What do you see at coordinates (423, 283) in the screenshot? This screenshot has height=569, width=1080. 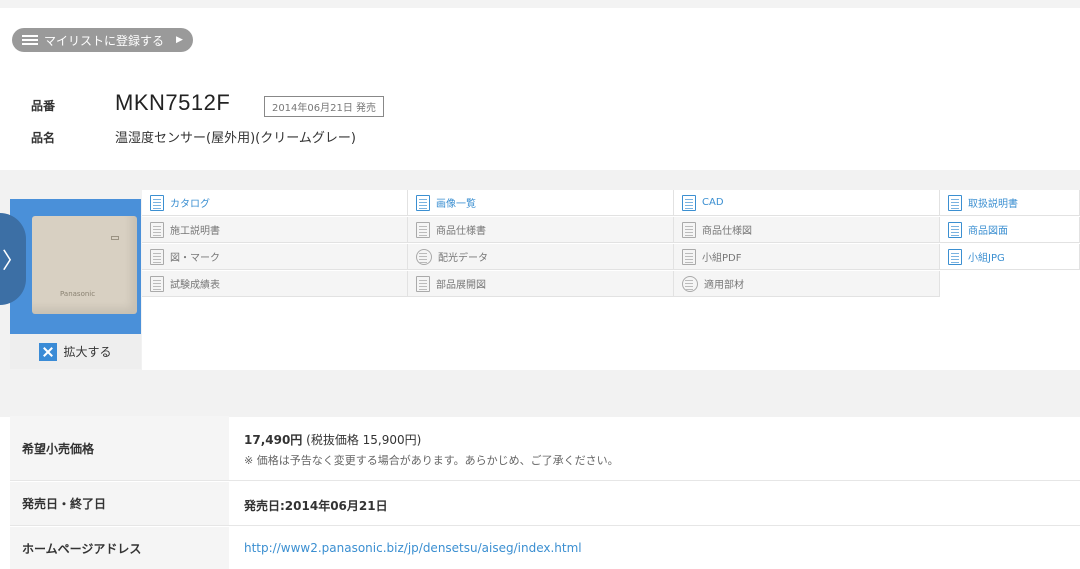 I see `parts-icon` at bounding box center [423, 283].